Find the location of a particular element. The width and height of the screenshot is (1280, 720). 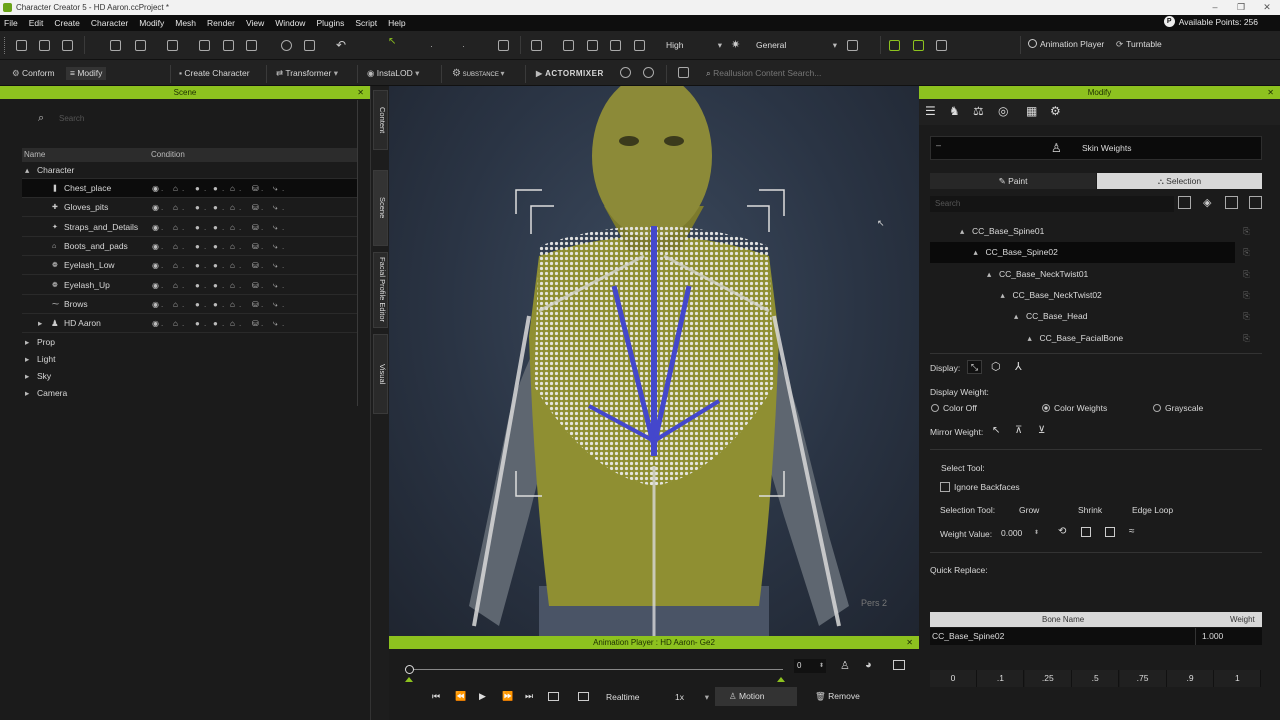

fit-view-icon is located at coordinates (568, 45).